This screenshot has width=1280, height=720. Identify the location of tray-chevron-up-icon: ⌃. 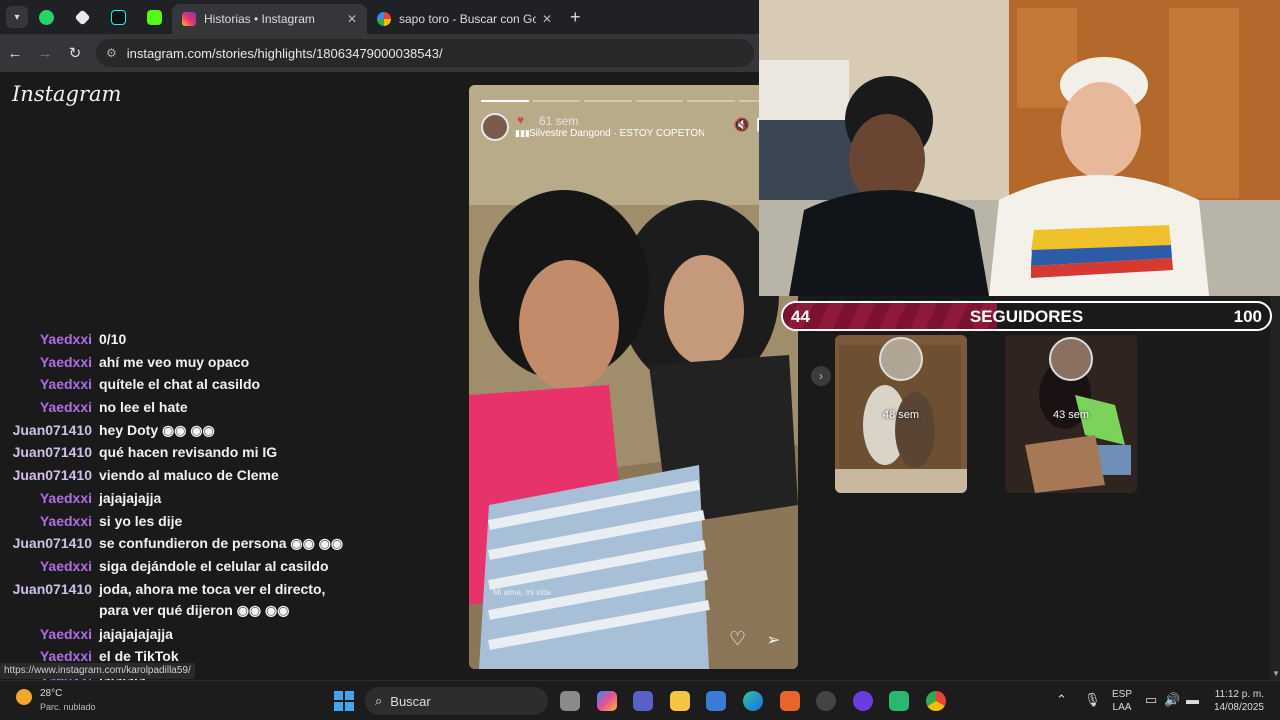
(1061, 700).